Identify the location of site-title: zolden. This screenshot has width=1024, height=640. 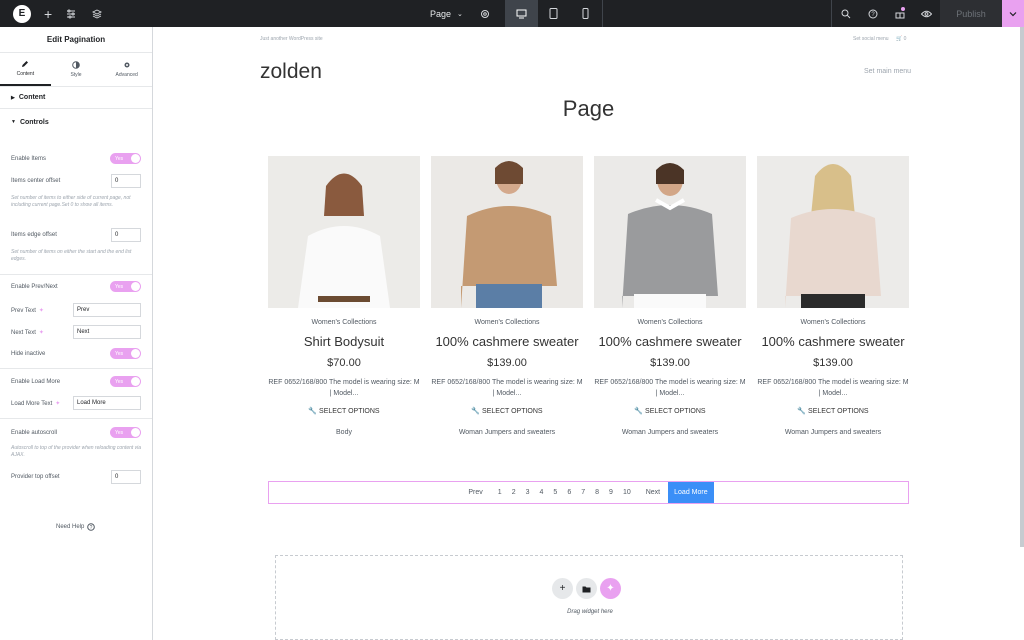
(291, 72).